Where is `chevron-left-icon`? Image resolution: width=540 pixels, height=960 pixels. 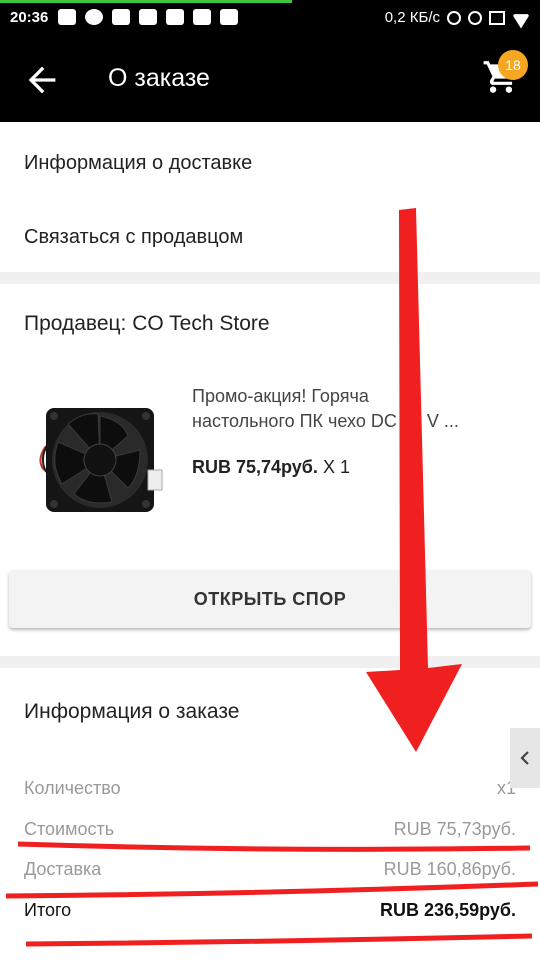
chevron-left-icon is located at coordinates (524, 758).